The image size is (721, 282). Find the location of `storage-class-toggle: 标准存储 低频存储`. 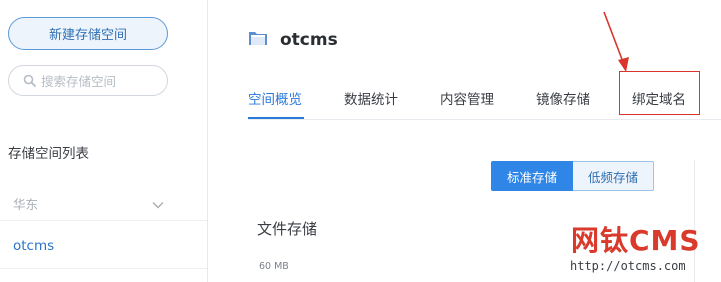

storage-class-toggle: 标准存储 低频存储 is located at coordinates (572, 176).